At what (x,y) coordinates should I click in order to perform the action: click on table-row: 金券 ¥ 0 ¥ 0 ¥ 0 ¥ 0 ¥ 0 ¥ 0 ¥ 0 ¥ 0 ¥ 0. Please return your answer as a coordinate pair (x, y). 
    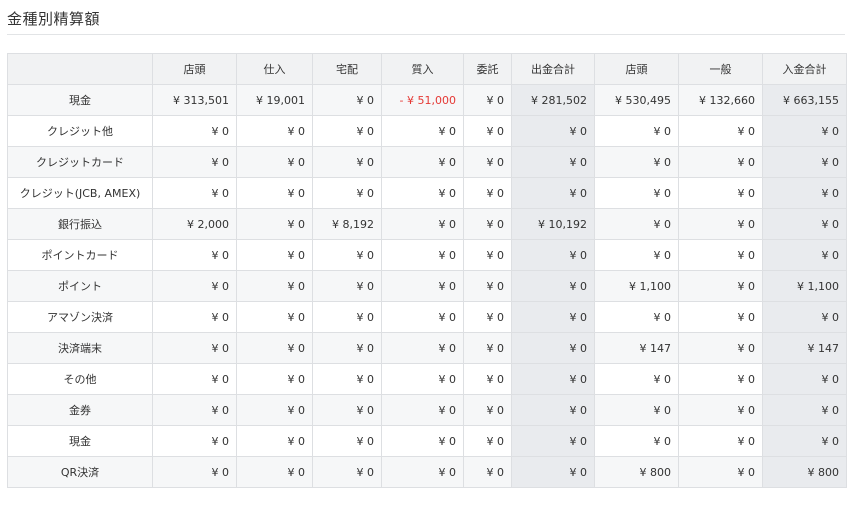
    Looking at the image, I should click on (427, 410).